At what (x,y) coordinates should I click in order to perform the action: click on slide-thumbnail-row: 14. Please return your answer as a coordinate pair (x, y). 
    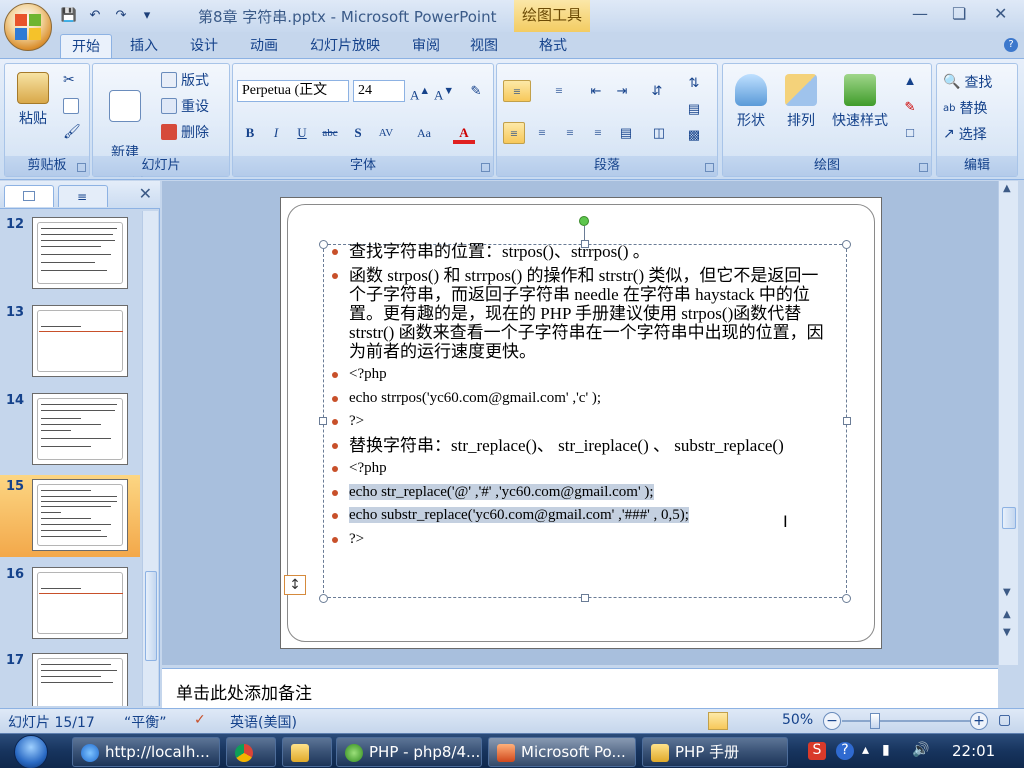
    Looking at the image, I should click on (70, 430).